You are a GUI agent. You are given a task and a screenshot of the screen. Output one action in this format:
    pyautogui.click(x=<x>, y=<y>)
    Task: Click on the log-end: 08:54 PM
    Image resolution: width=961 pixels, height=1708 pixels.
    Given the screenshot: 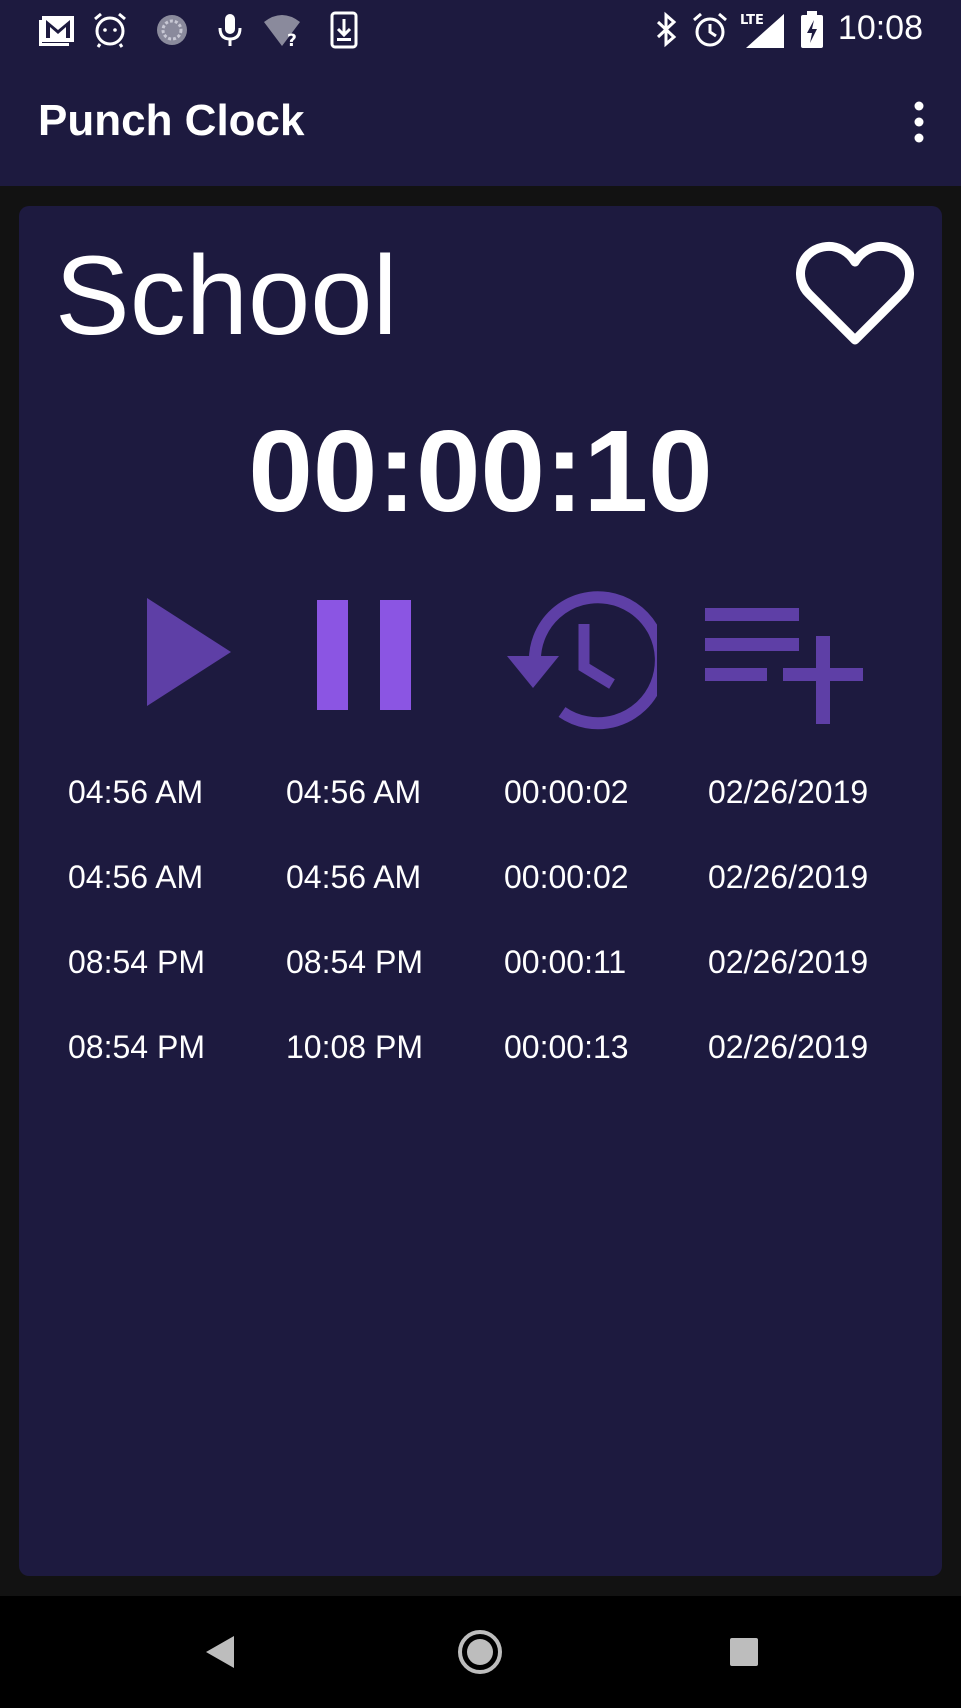 What is the action you would take?
    pyautogui.click(x=354, y=962)
    